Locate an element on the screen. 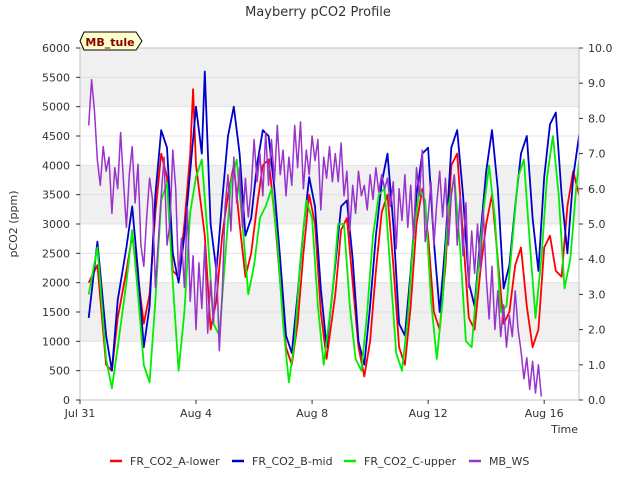  x-axis: Jul 31 Aug 4 Aug 8 Aug 12 Aug 16 is located at coordinates (314, 410).